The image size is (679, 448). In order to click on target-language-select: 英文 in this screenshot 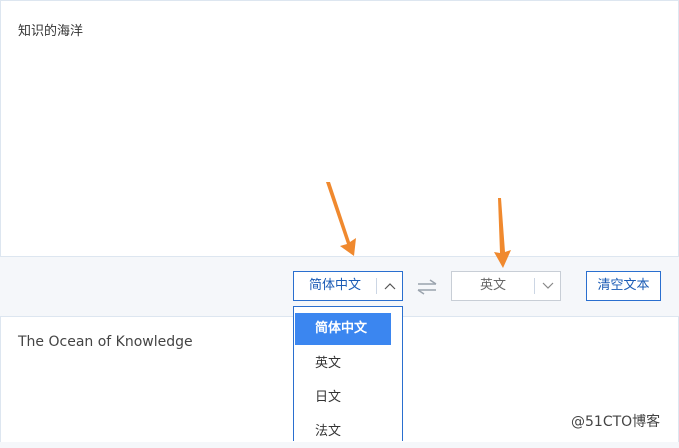, I will do `click(506, 286)`.